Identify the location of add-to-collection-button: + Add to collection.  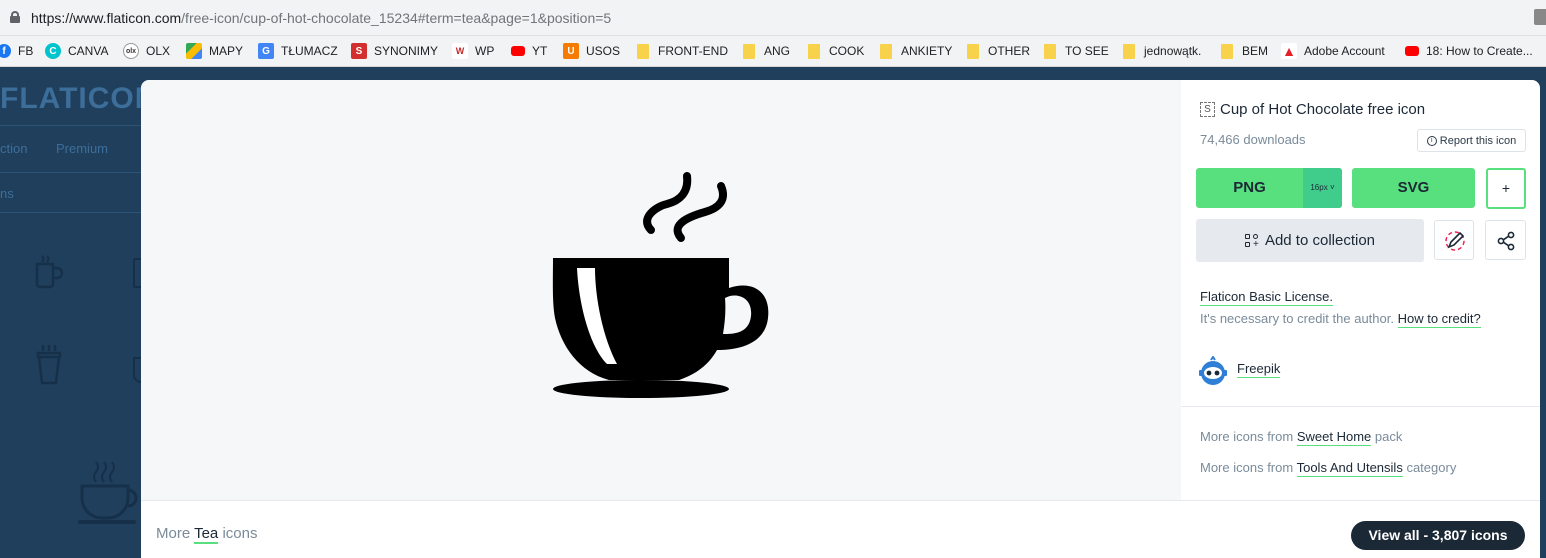
(1310, 240).